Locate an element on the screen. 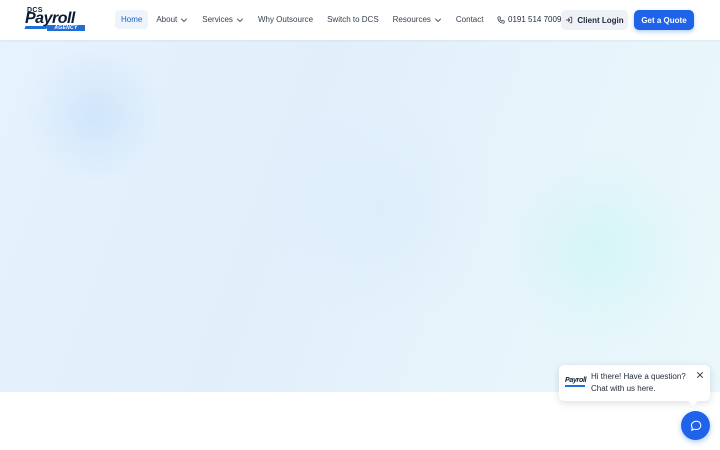 Image resolution: width=720 pixels, height=450 pixels. brand-logo: DCS Payroll AGENCY is located at coordinates (55, 19).